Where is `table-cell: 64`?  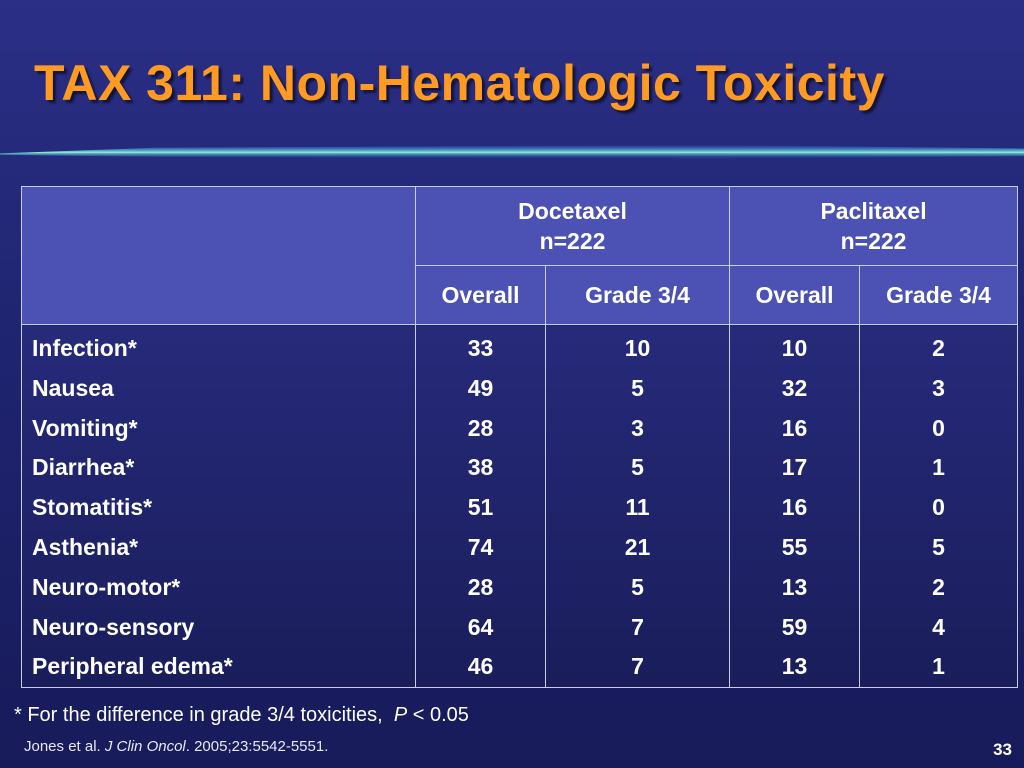
table-cell: 64 is located at coordinates (480, 626).